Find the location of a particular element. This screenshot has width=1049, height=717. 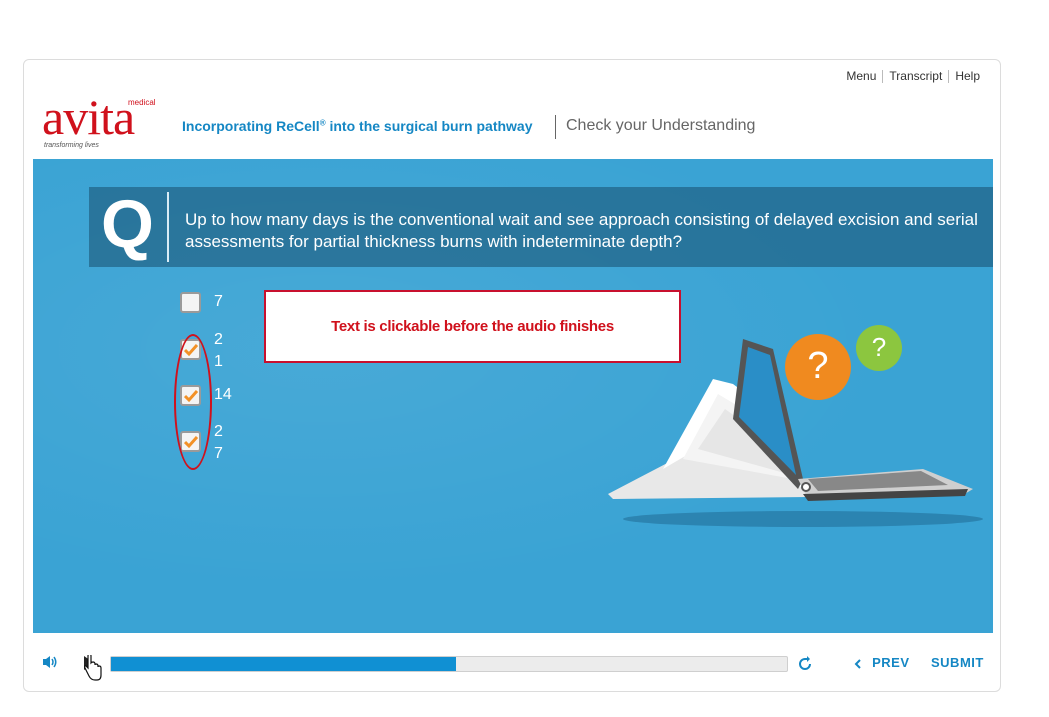

question-bubble-small: ? is located at coordinates (879, 348).